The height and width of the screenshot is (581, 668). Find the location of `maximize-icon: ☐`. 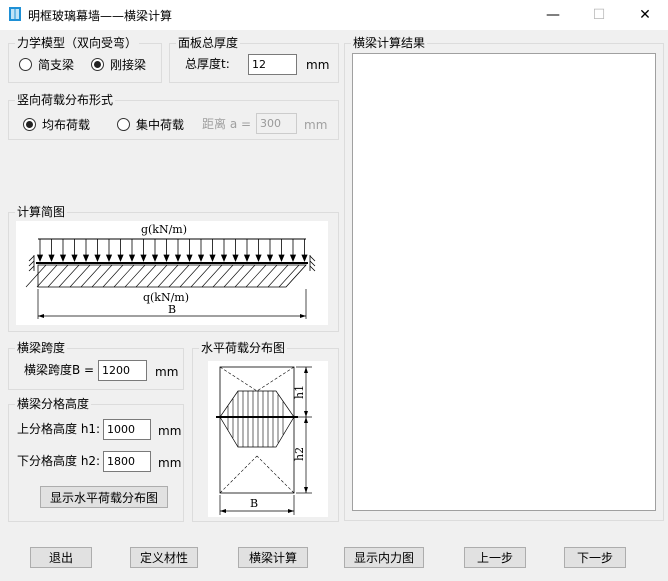

maximize-icon: ☐ is located at coordinates (599, 15).